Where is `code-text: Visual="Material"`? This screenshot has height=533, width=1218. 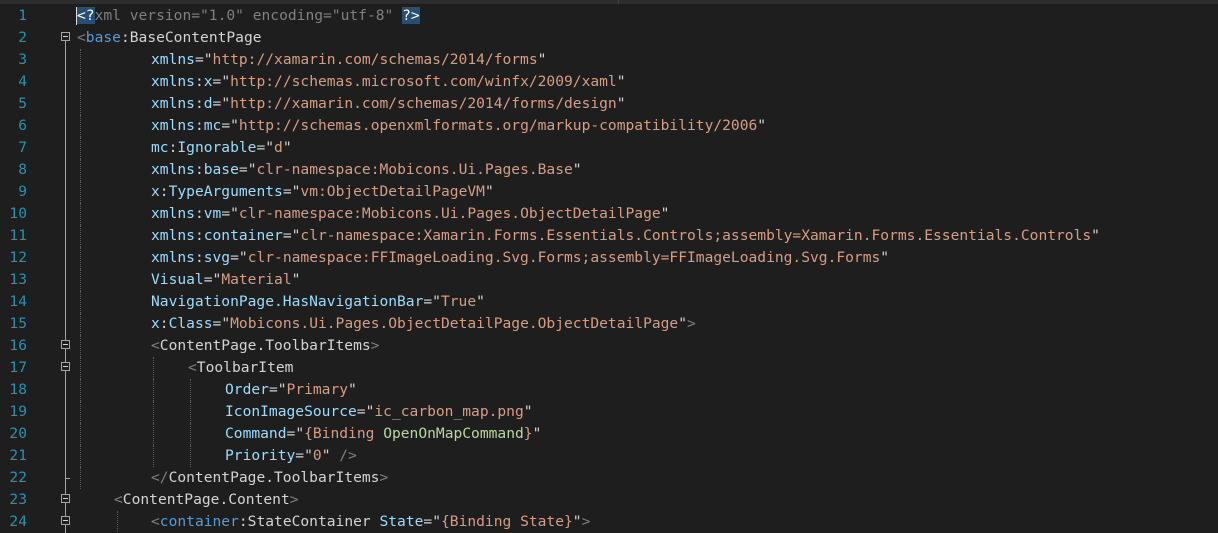
code-text: Visual="Material" is located at coordinates (225, 280).